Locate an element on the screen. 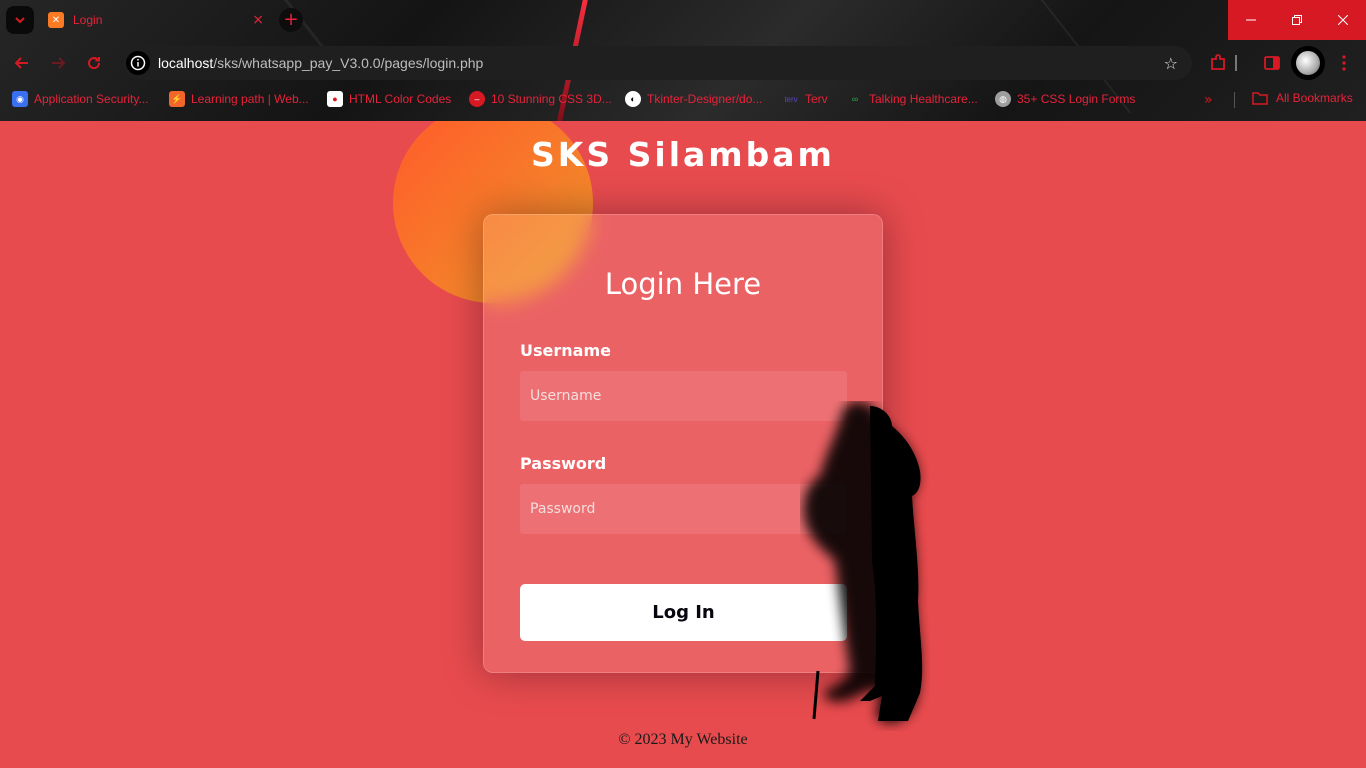 This screenshot has height=768, width=1366. minimize-button is located at coordinates (1251, 20).